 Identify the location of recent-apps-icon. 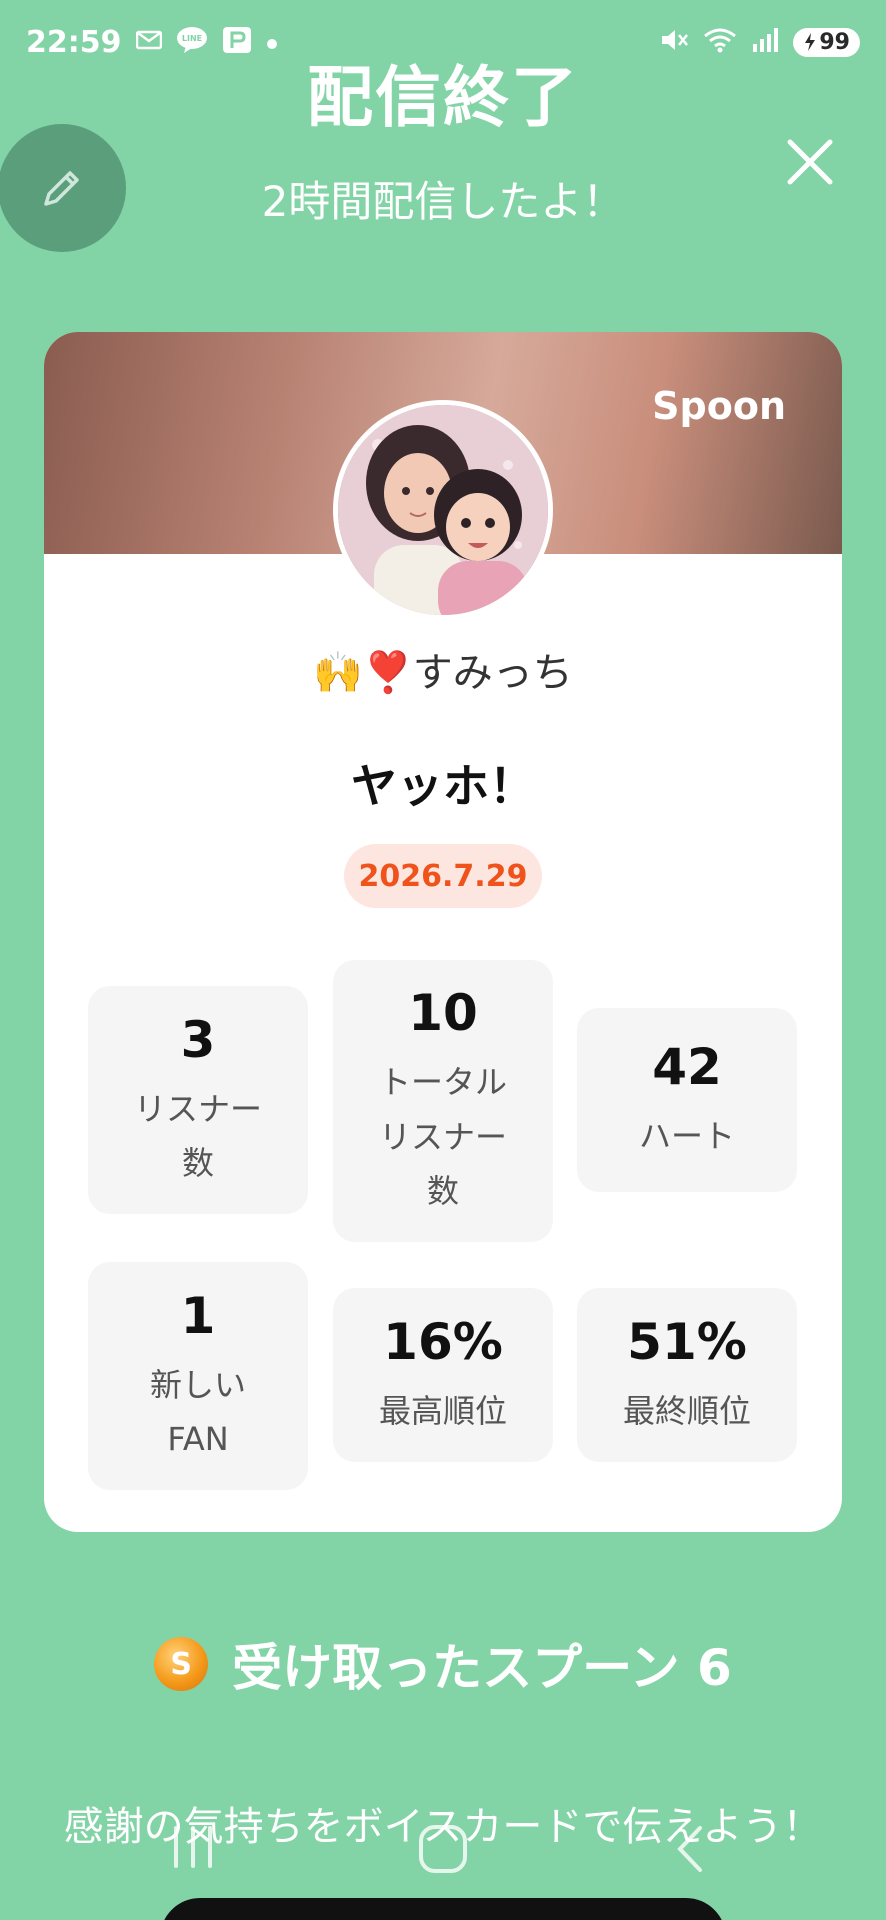
(193, 1847).